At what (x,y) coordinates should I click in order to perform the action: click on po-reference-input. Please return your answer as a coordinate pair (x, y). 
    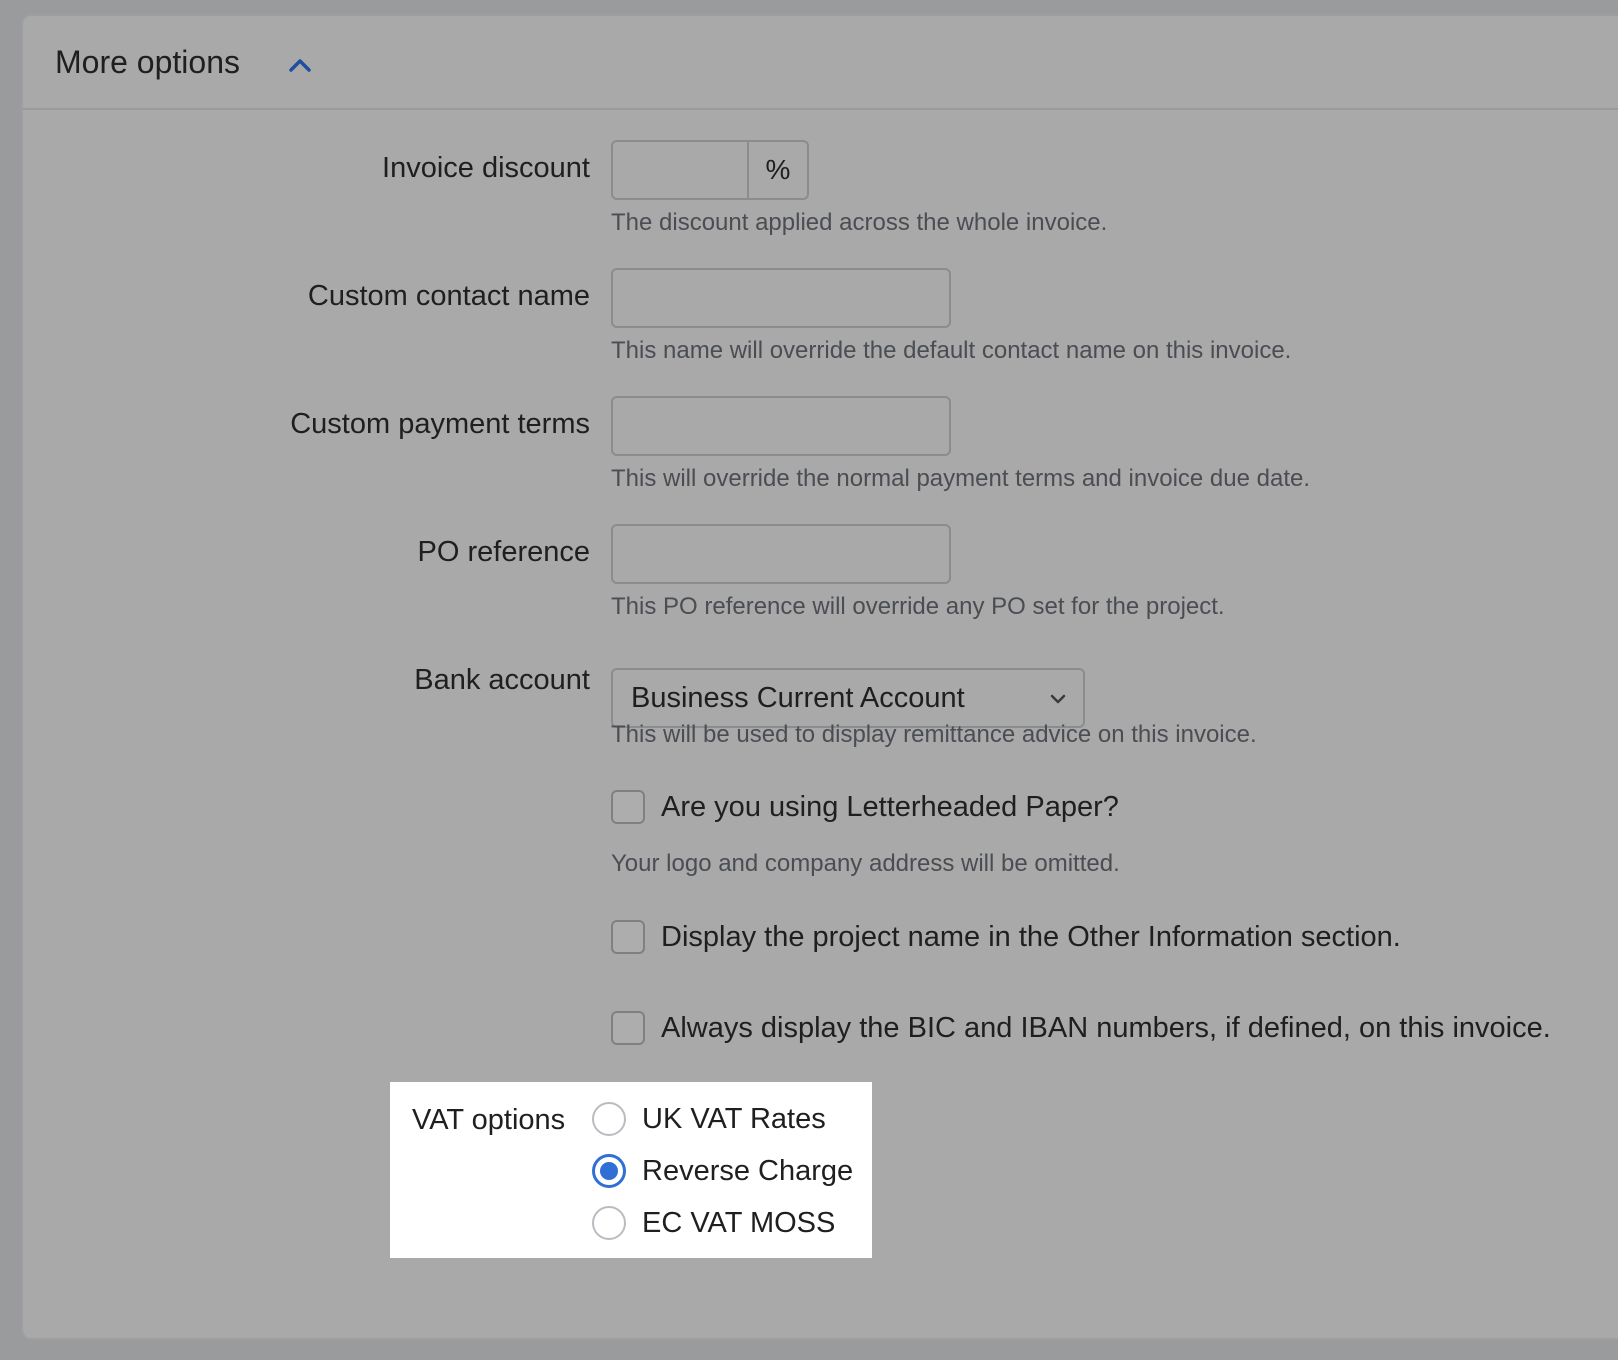
    Looking at the image, I should click on (781, 554).